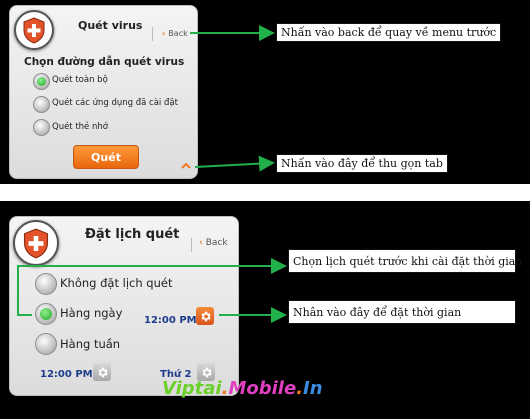  Describe the element at coordinates (192, 388) in the screenshot. I see `watermark-part: Viptai` at that location.